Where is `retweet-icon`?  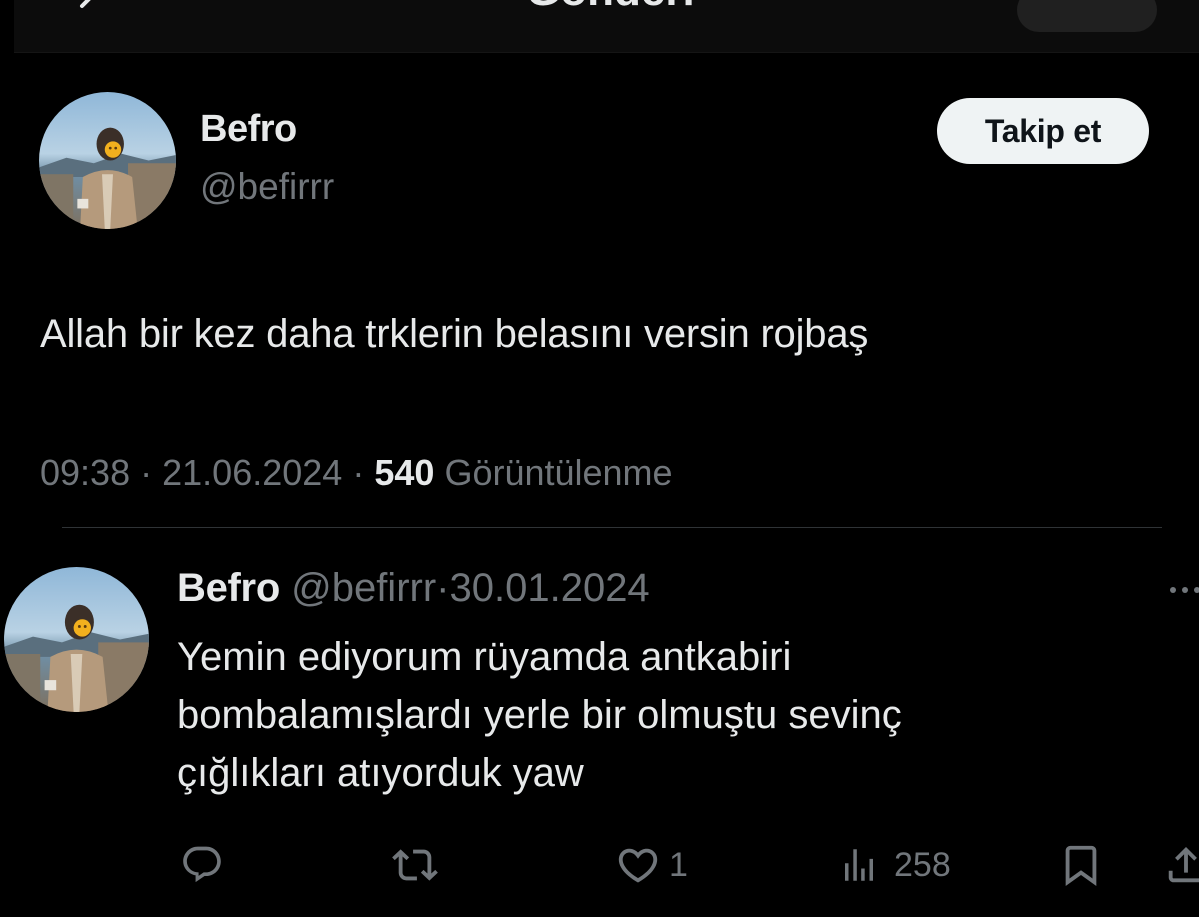
retweet-icon is located at coordinates (415, 865).